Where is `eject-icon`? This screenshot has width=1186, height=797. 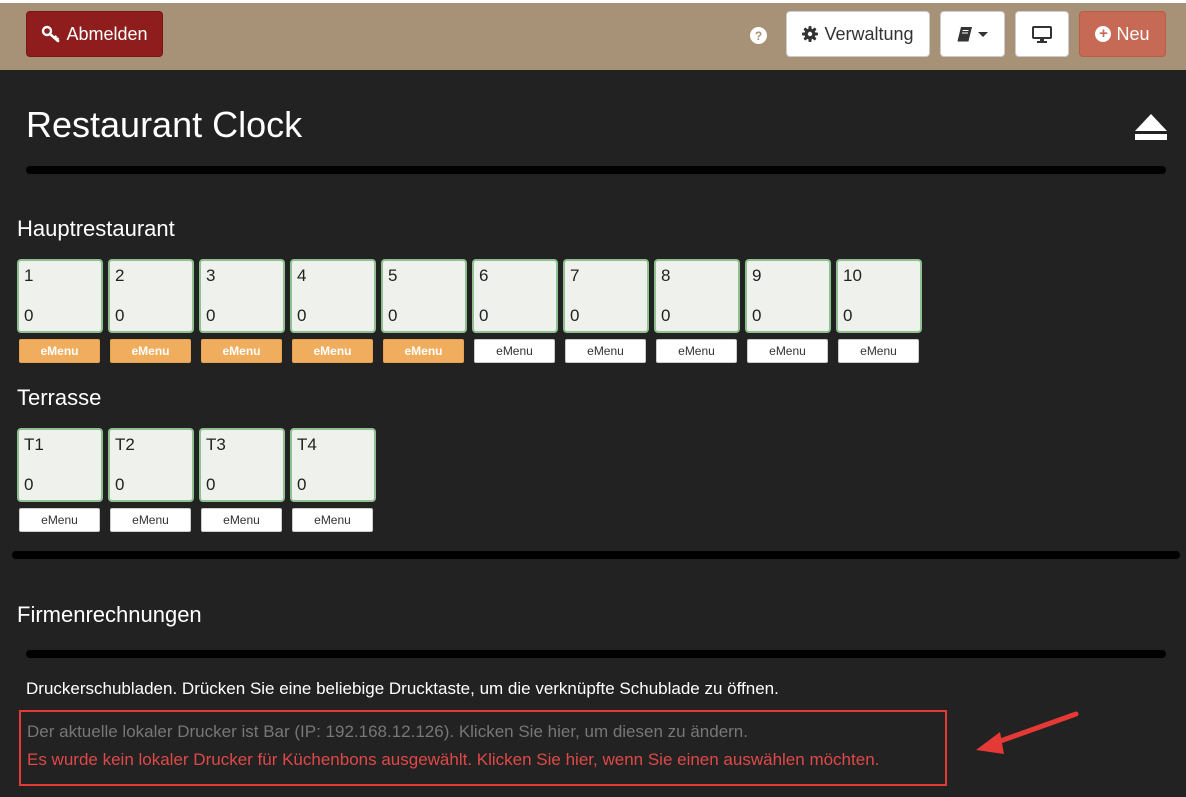 eject-icon is located at coordinates (1151, 127).